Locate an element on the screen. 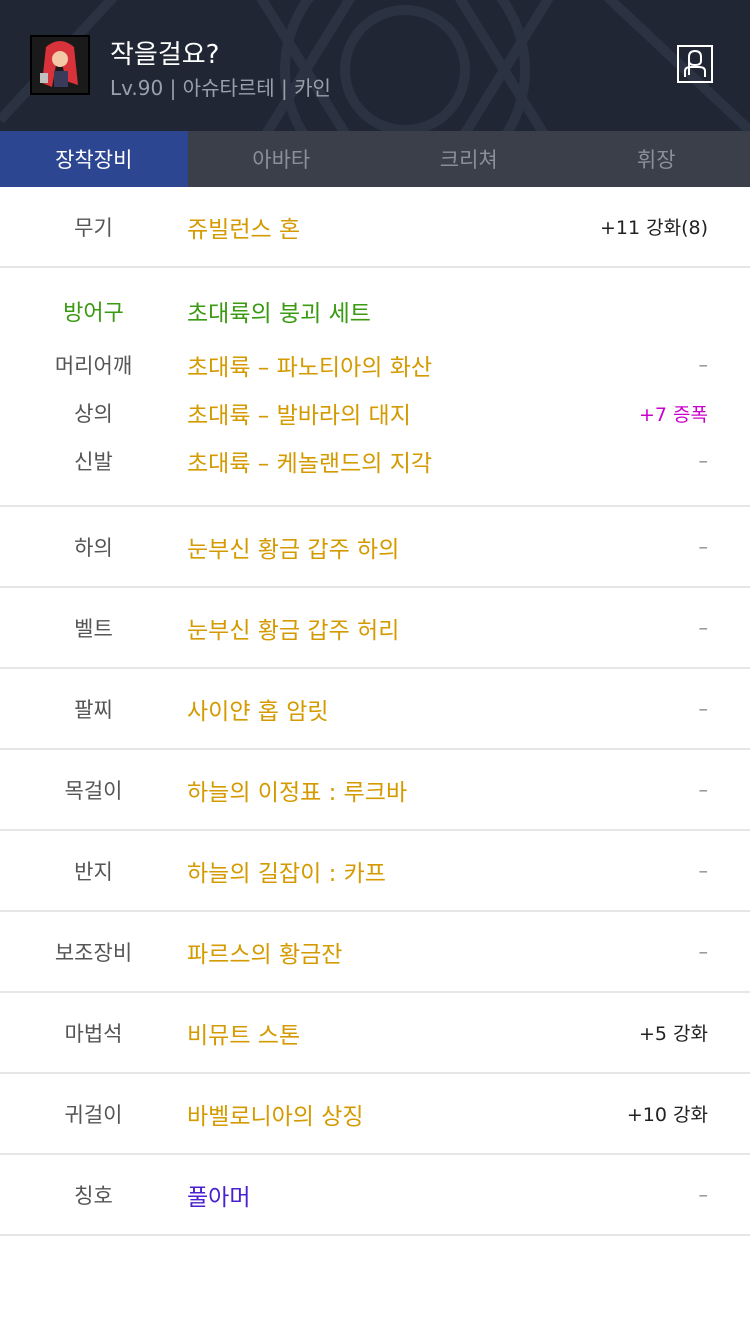 This screenshot has width=750, height=1334. character-header: 작을걸요? Lv.90 | 아슈타르테 | 카인 is located at coordinates (375, 65).